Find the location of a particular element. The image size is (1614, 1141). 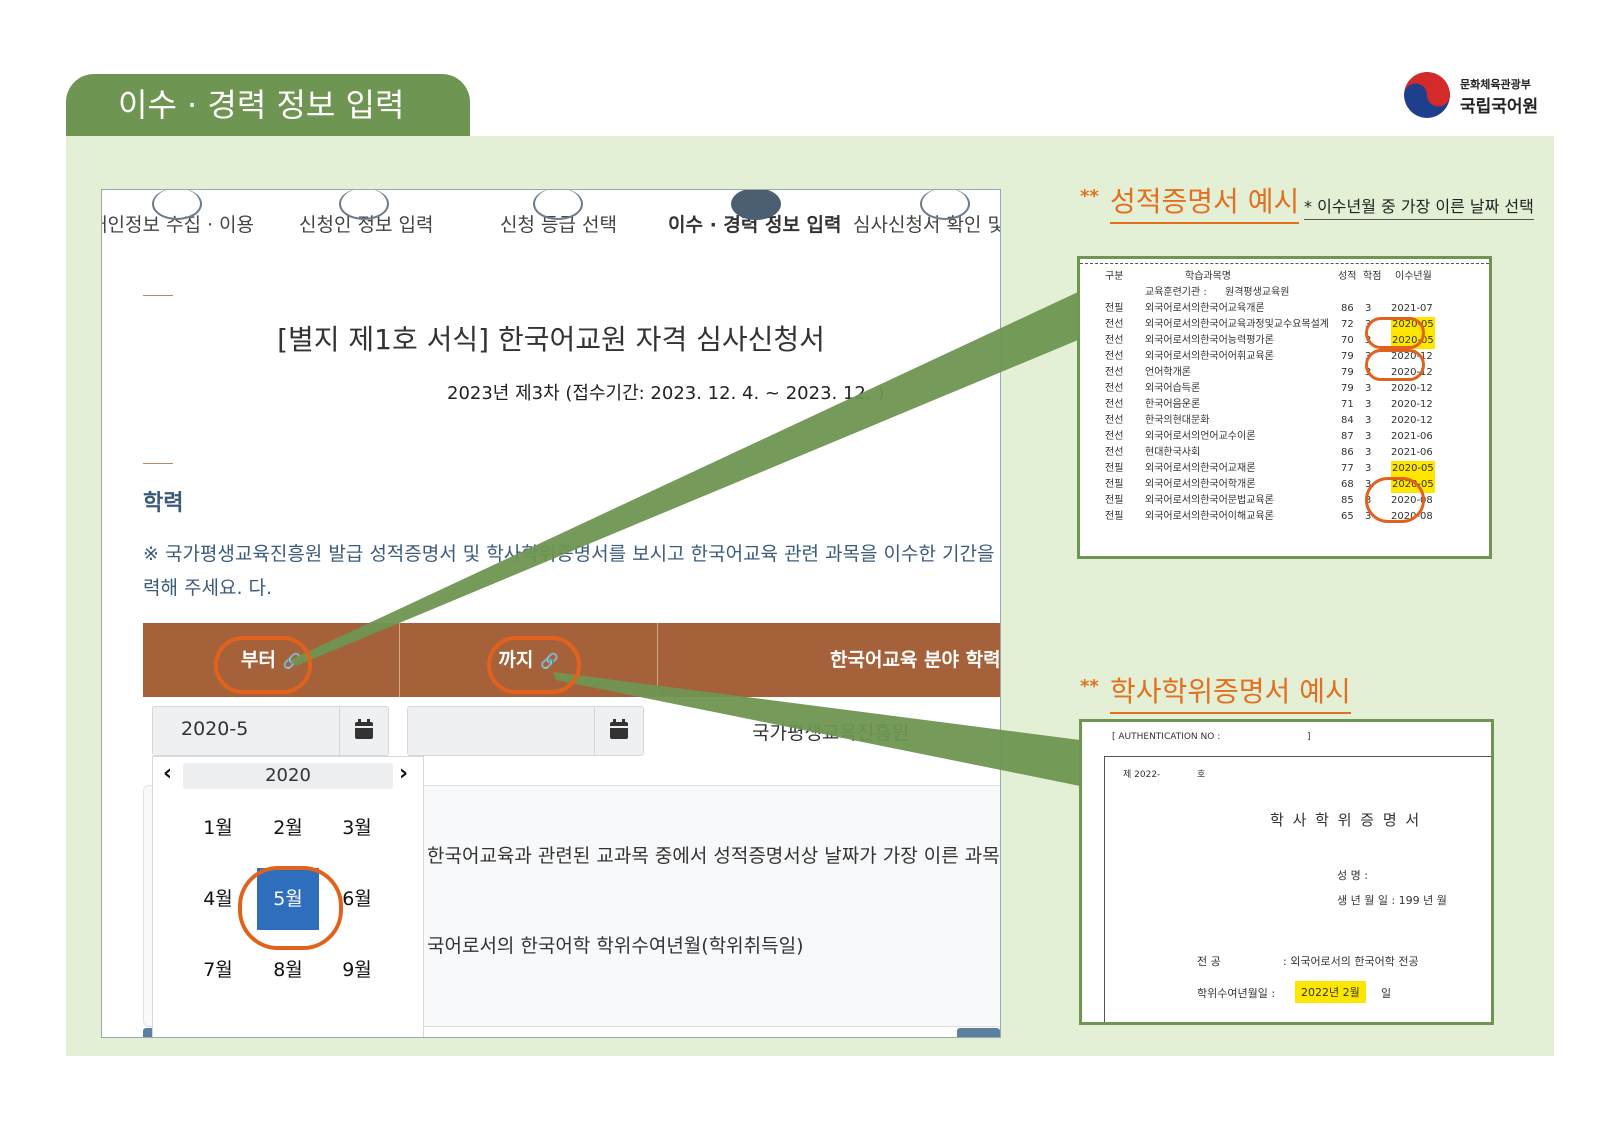

doc-number: 제 2022- is located at coordinates (1142, 775).